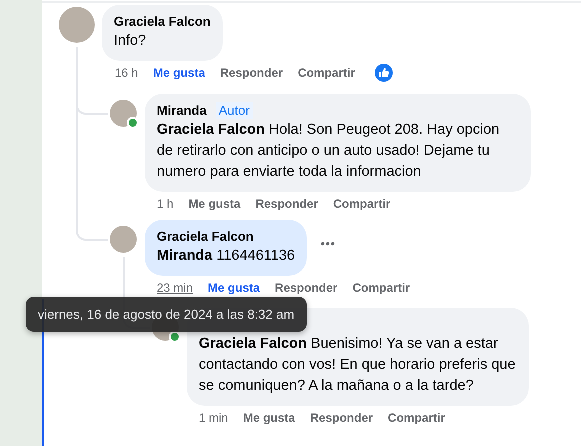 This screenshot has height=446, width=581. Describe the element at coordinates (165, 204) in the screenshot. I see `timestamp-link: 1 h` at that location.